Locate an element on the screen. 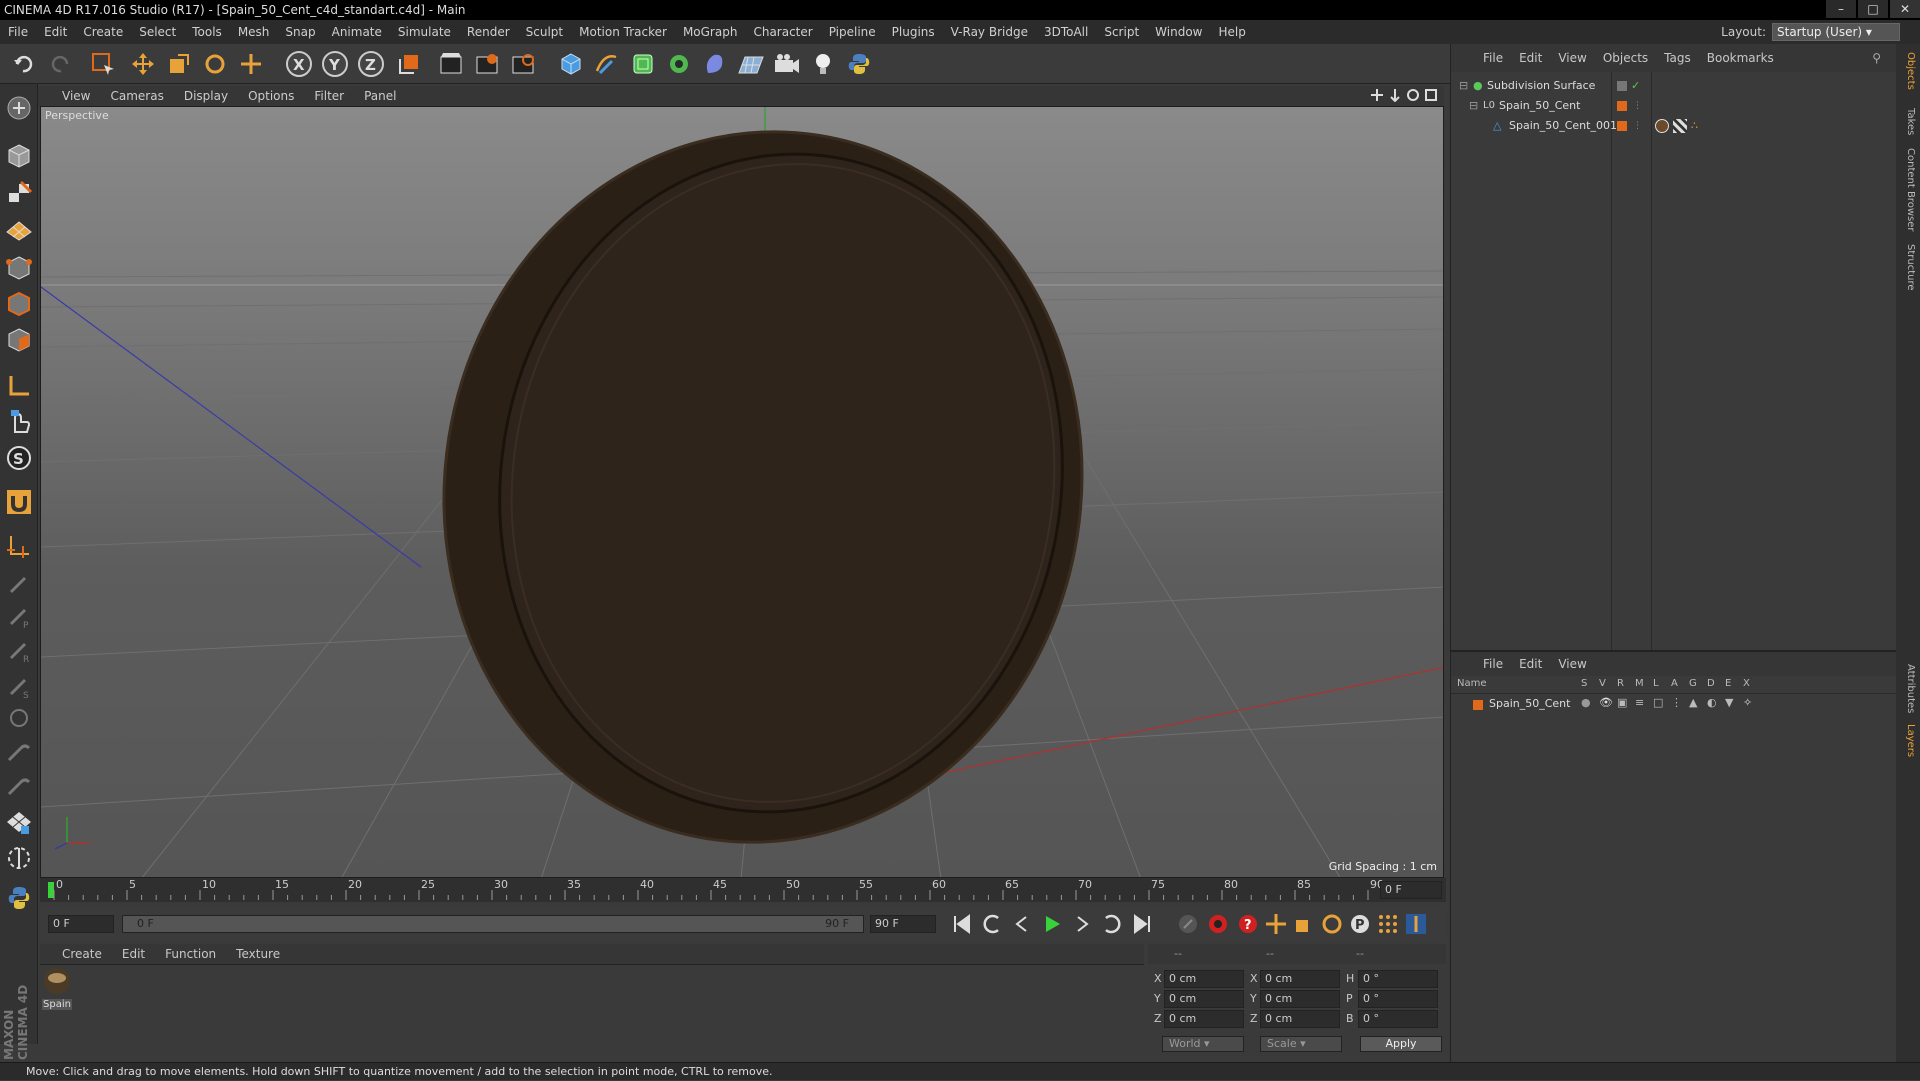  pos-y-field: 0 cm is located at coordinates (1204, 999).